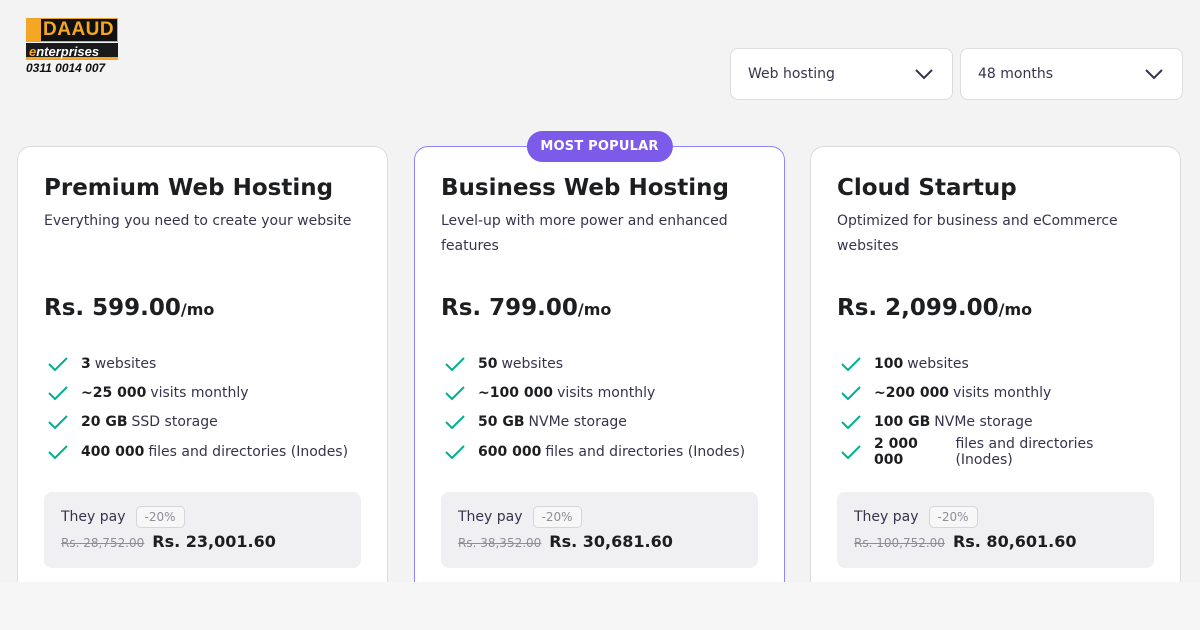  What do you see at coordinates (509, 308) in the screenshot?
I see `price-amount: Rs. 799.00` at bounding box center [509, 308].